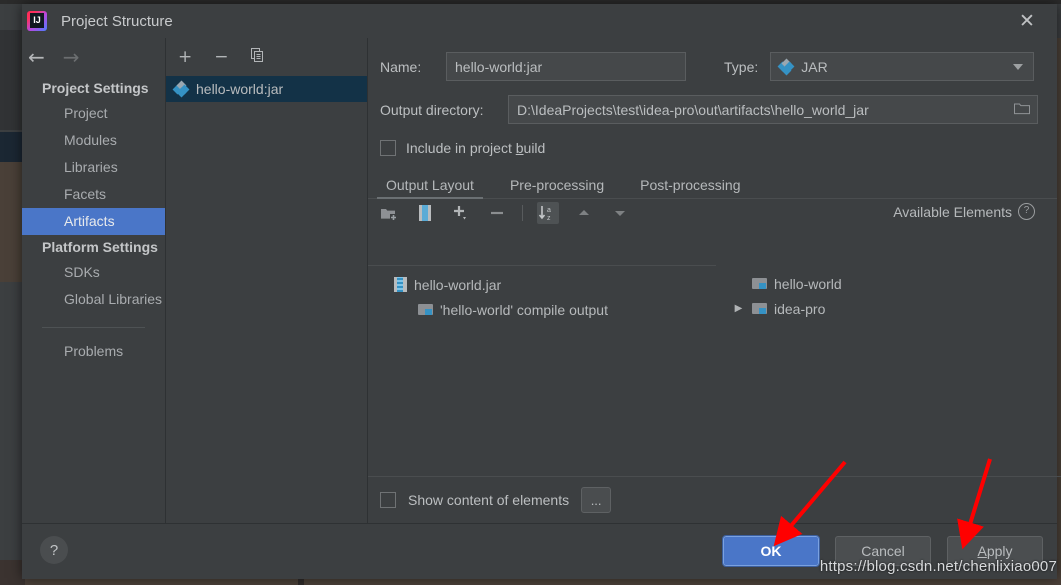 The height and width of the screenshot is (585, 1061). Describe the element at coordinates (544, 214) in the screenshot. I see `sort-az-glyph: a z` at that location.